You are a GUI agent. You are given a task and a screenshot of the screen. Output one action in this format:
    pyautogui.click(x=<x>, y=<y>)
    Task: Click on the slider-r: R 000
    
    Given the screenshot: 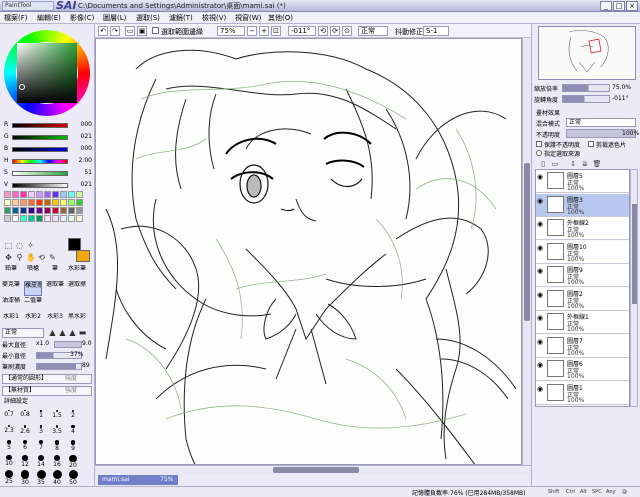 What is the action you would take?
    pyautogui.click(x=48, y=126)
    